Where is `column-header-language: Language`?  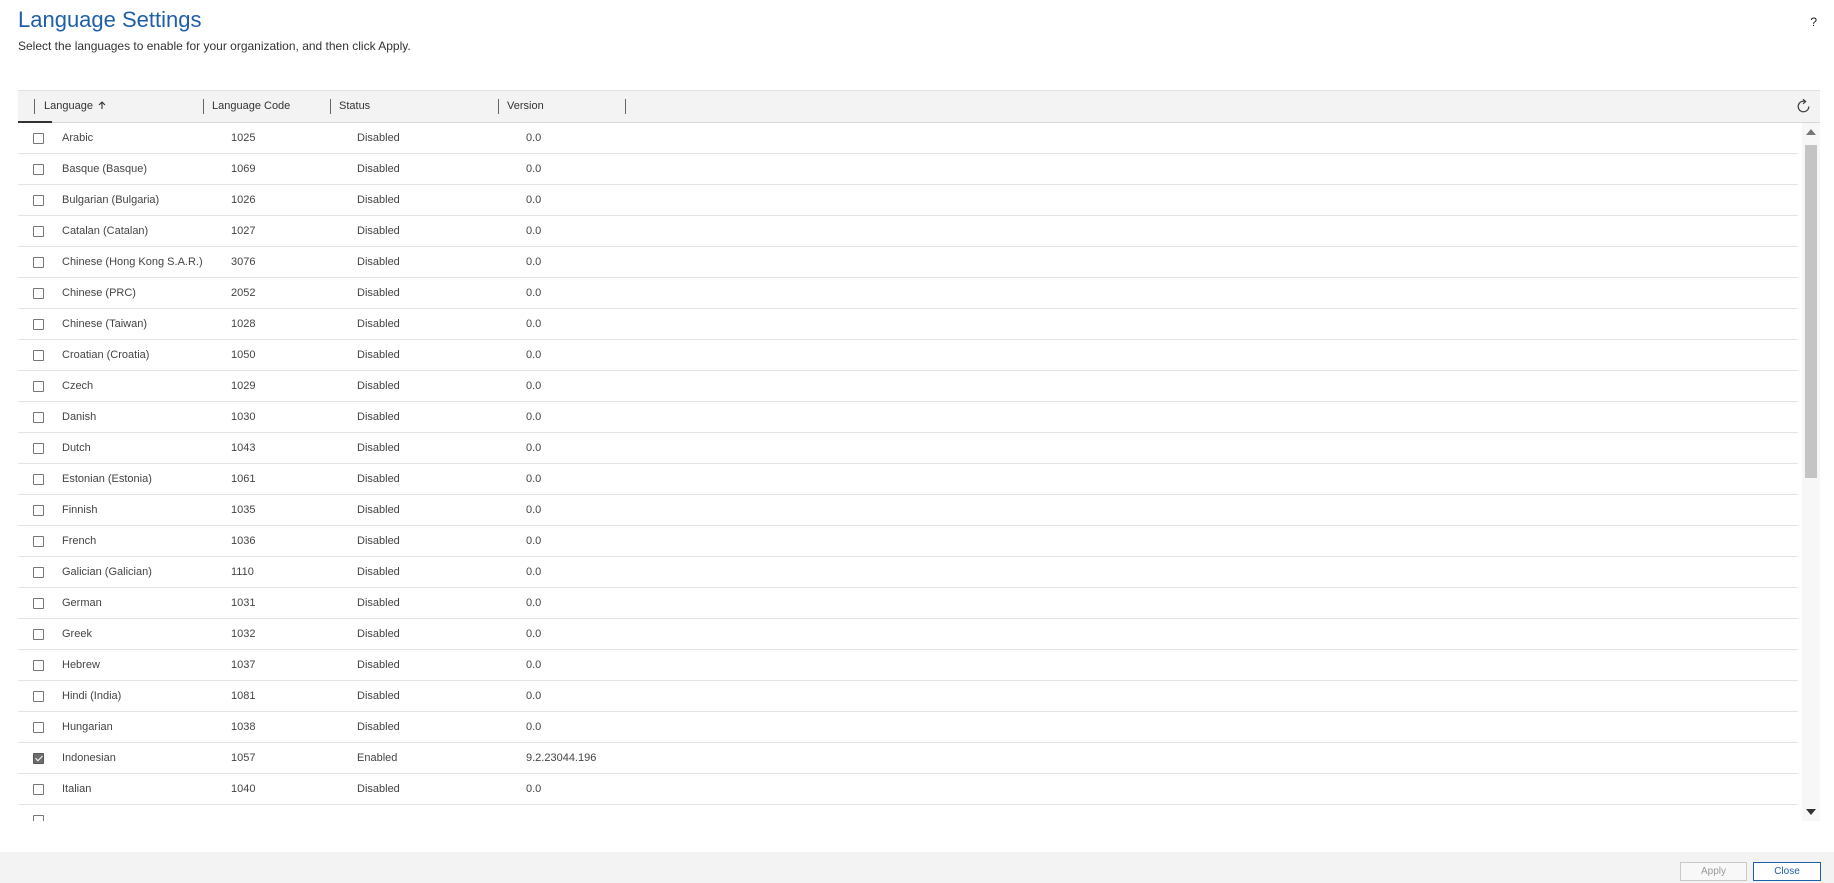
column-header-language: Language is located at coordinates (75, 106).